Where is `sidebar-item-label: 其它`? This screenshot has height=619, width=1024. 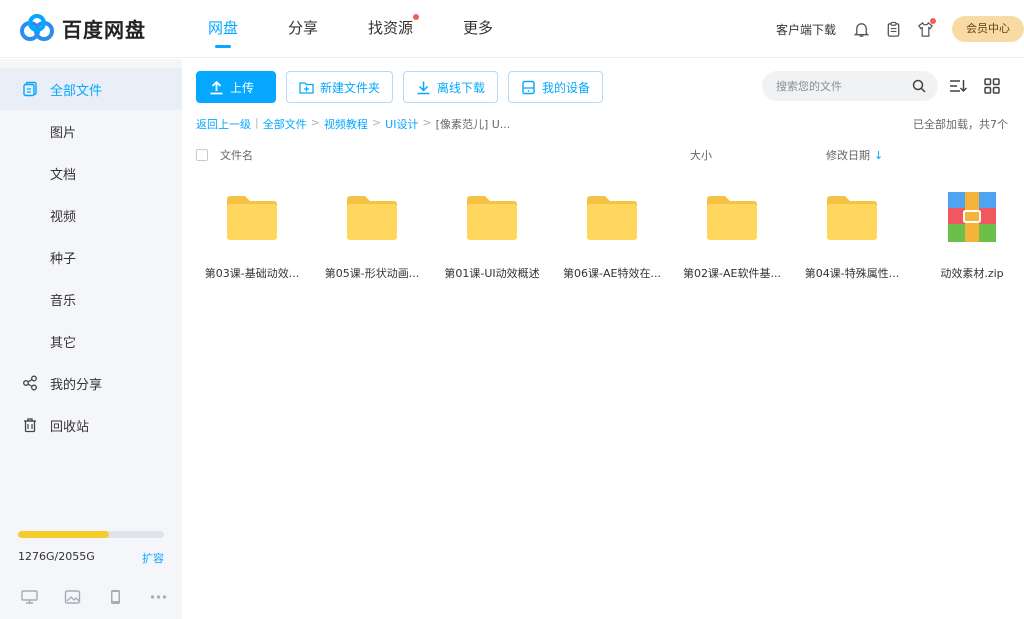
sidebar-item-label: 其它 is located at coordinates (63, 343).